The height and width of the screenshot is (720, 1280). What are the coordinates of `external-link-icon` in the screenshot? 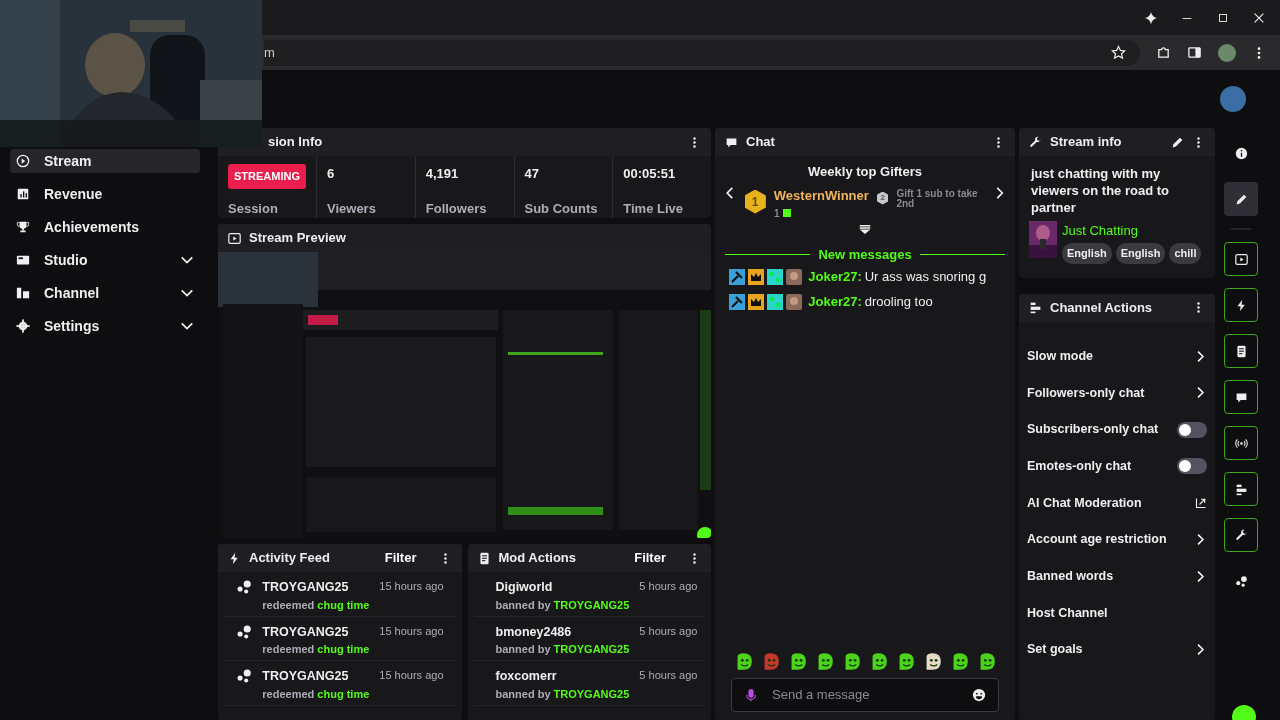 It's located at (1201, 503).